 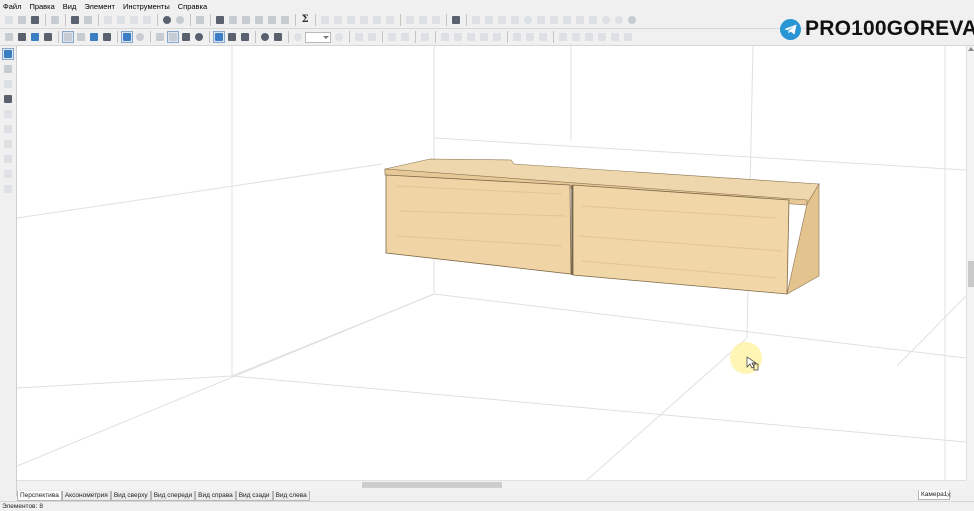 I want to click on edit-tool-1-button, so click(x=8, y=129).